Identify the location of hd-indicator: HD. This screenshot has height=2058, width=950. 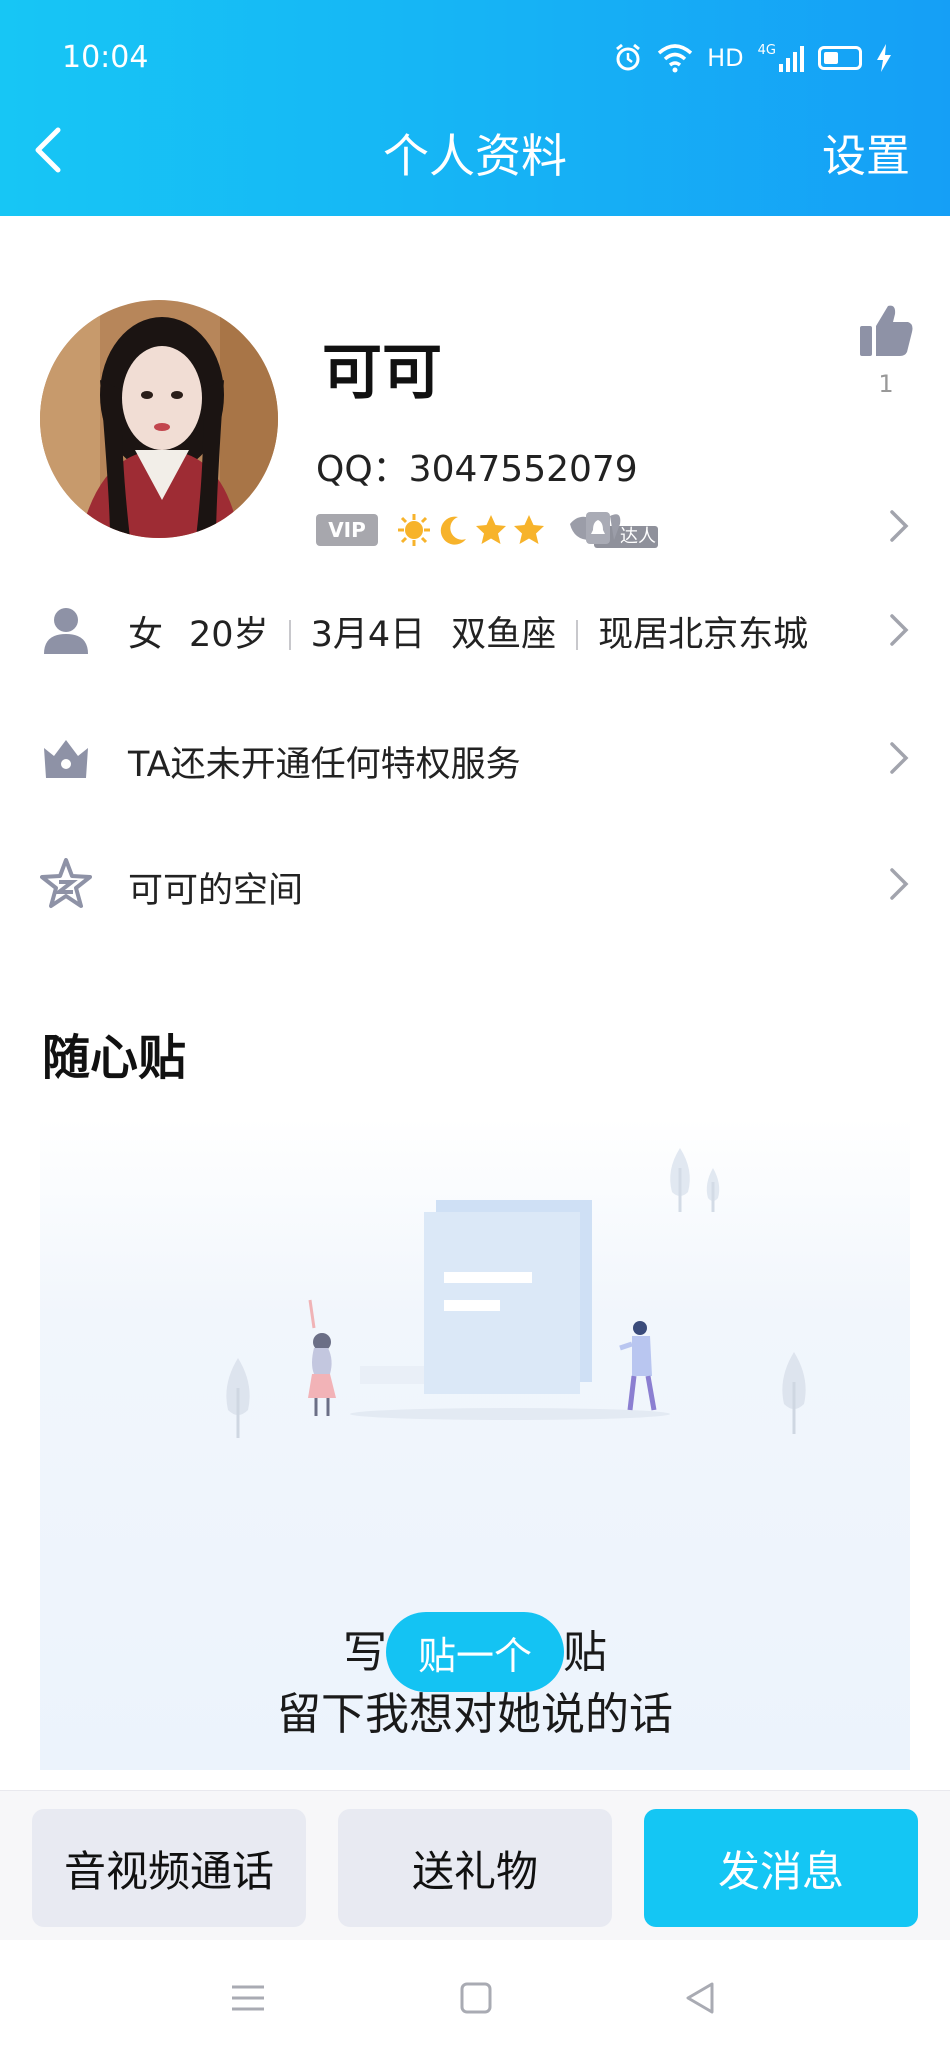
(725, 58).